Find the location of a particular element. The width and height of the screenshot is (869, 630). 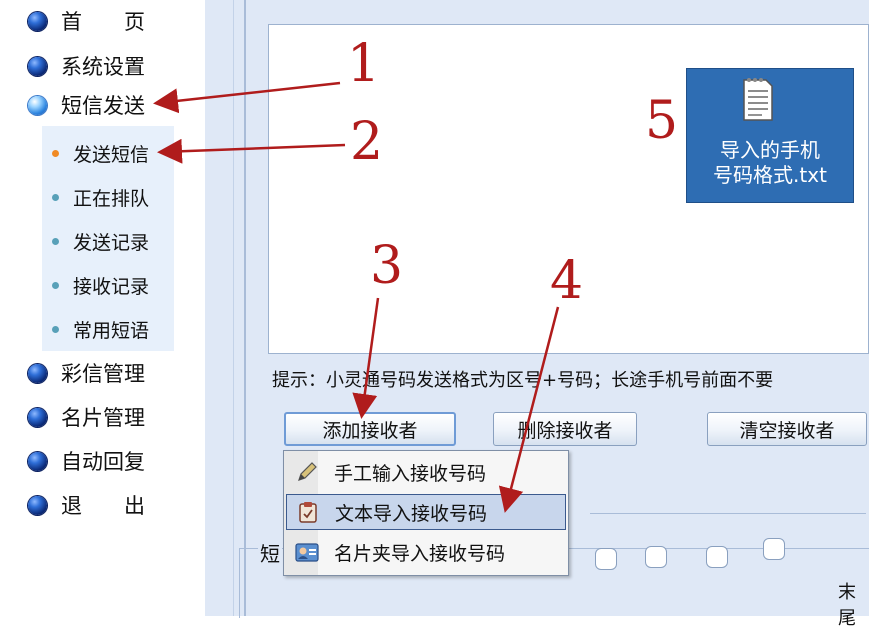

annotation-number-2: 2 is located at coordinates (367, 142).